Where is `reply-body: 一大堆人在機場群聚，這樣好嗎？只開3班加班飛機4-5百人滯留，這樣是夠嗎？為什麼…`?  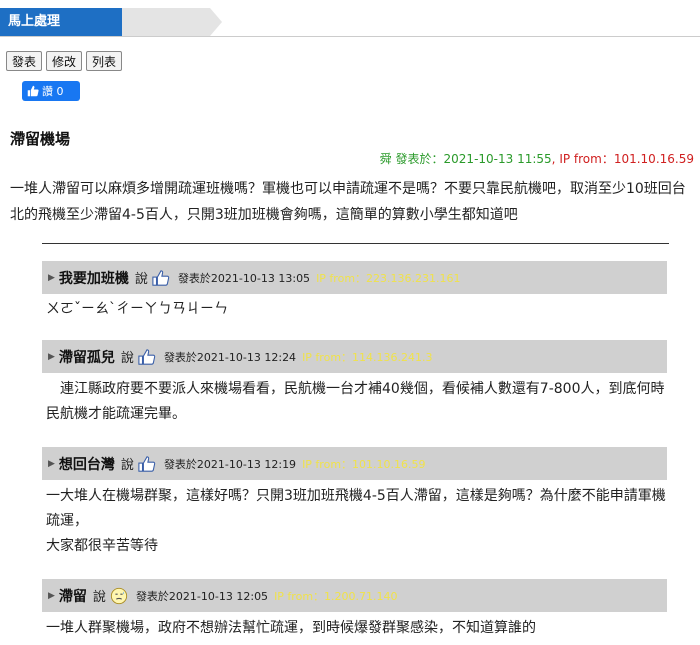
reply-body: 一大堆人在機場群聚，這樣好嗎？只開3班加班飛機4-5百人滯留，這樣是夠嗎？為什麼… is located at coordinates (356, 521).